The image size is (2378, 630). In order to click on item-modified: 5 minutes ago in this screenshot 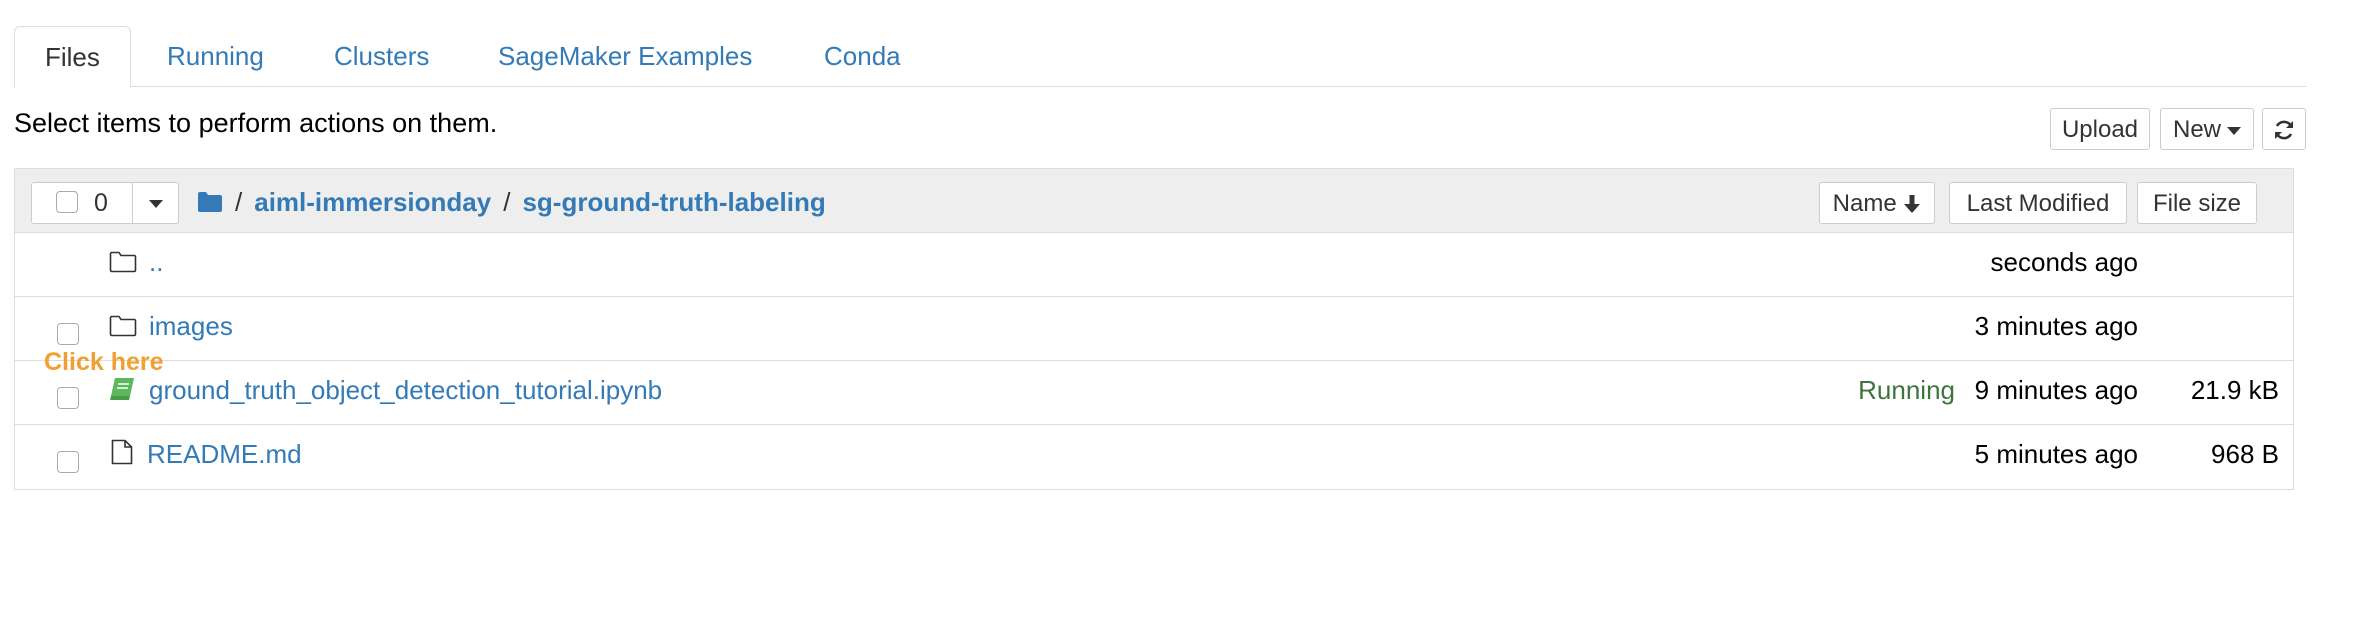, I will do `click(2056, 454)`.